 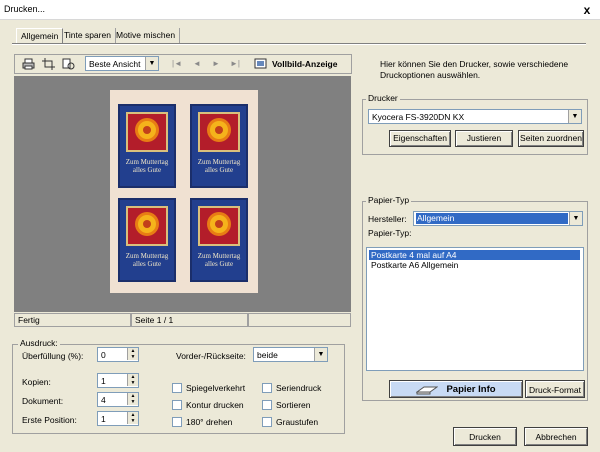 What do you see at coordinates (300, 10) in the screenshot?
I see `title-bar: Drucken... x` at bounding box center [300, 10].